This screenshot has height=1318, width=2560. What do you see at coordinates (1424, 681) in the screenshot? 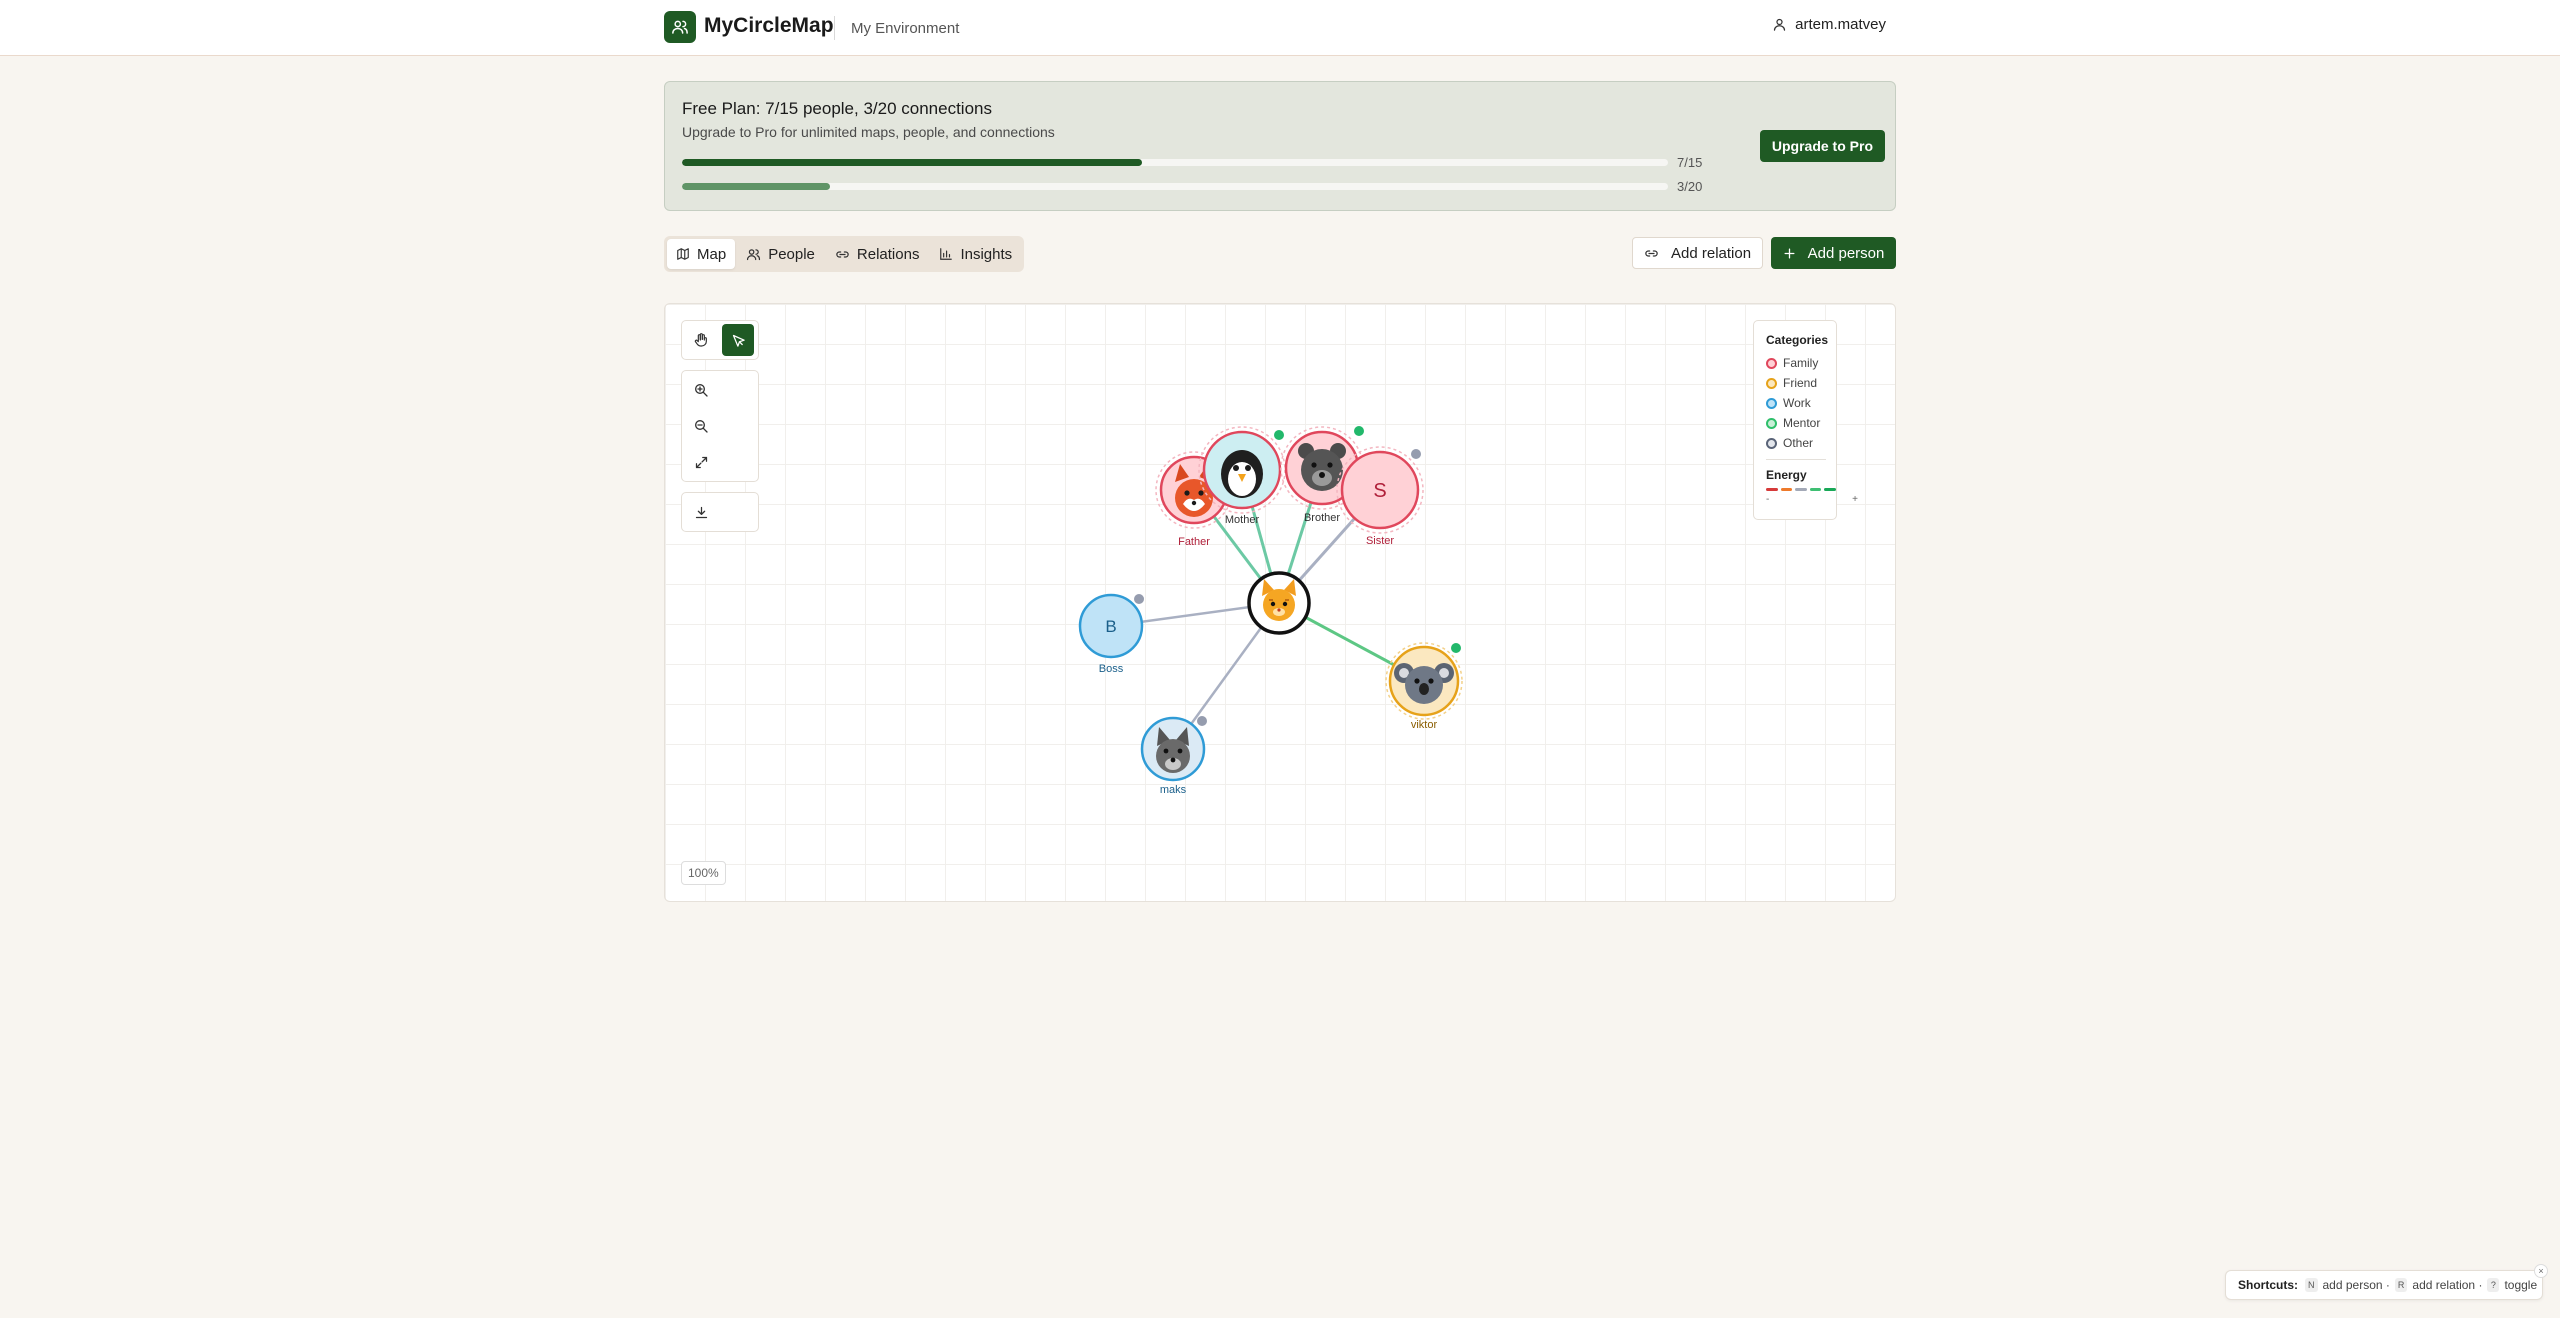
I see `person-node-viktor` at bounding box center [1424, 681].